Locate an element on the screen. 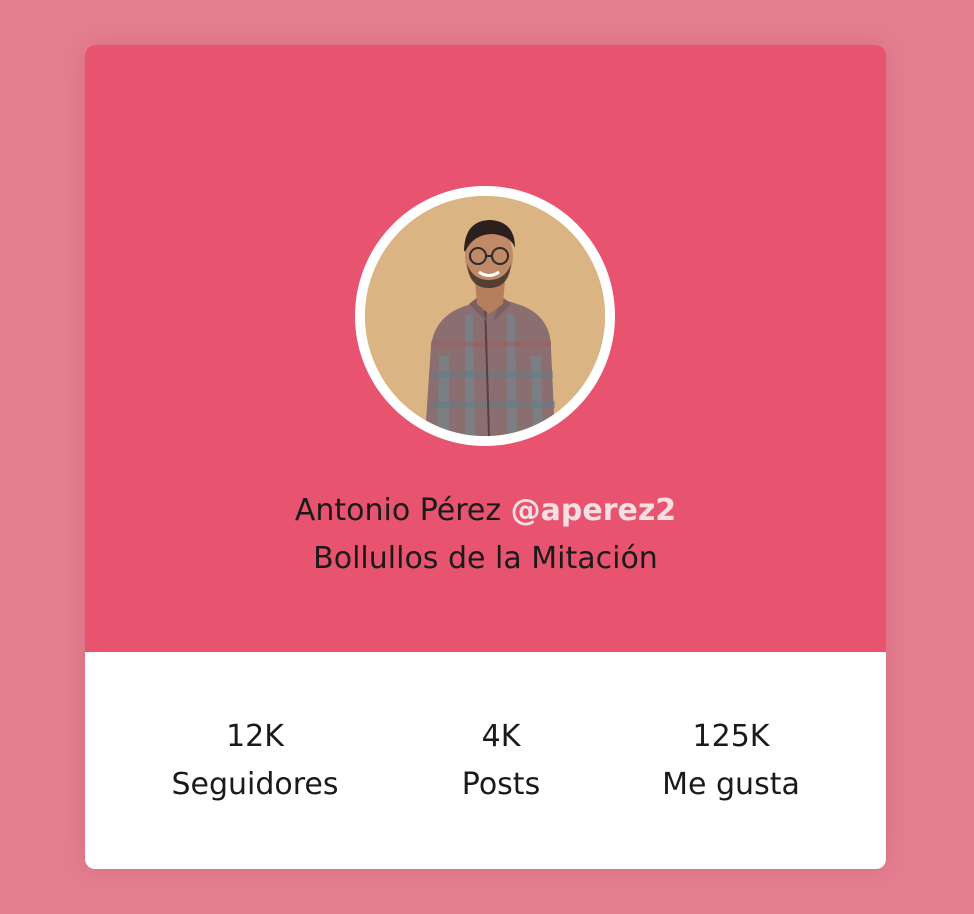  profile-location: Bollullos de la Mitación is located at coordinates (485, 558).